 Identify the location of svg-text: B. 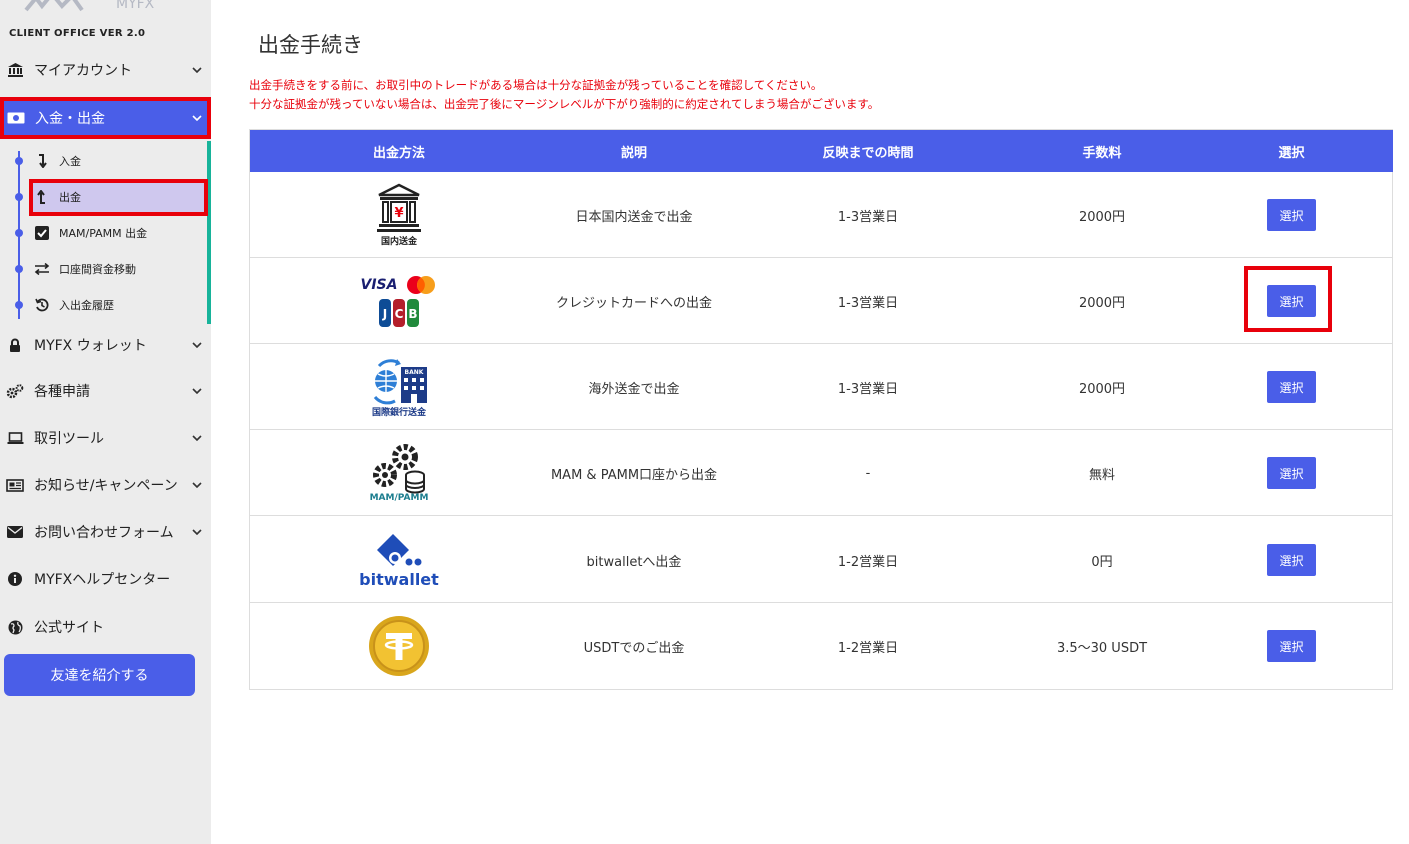
(412, 314).